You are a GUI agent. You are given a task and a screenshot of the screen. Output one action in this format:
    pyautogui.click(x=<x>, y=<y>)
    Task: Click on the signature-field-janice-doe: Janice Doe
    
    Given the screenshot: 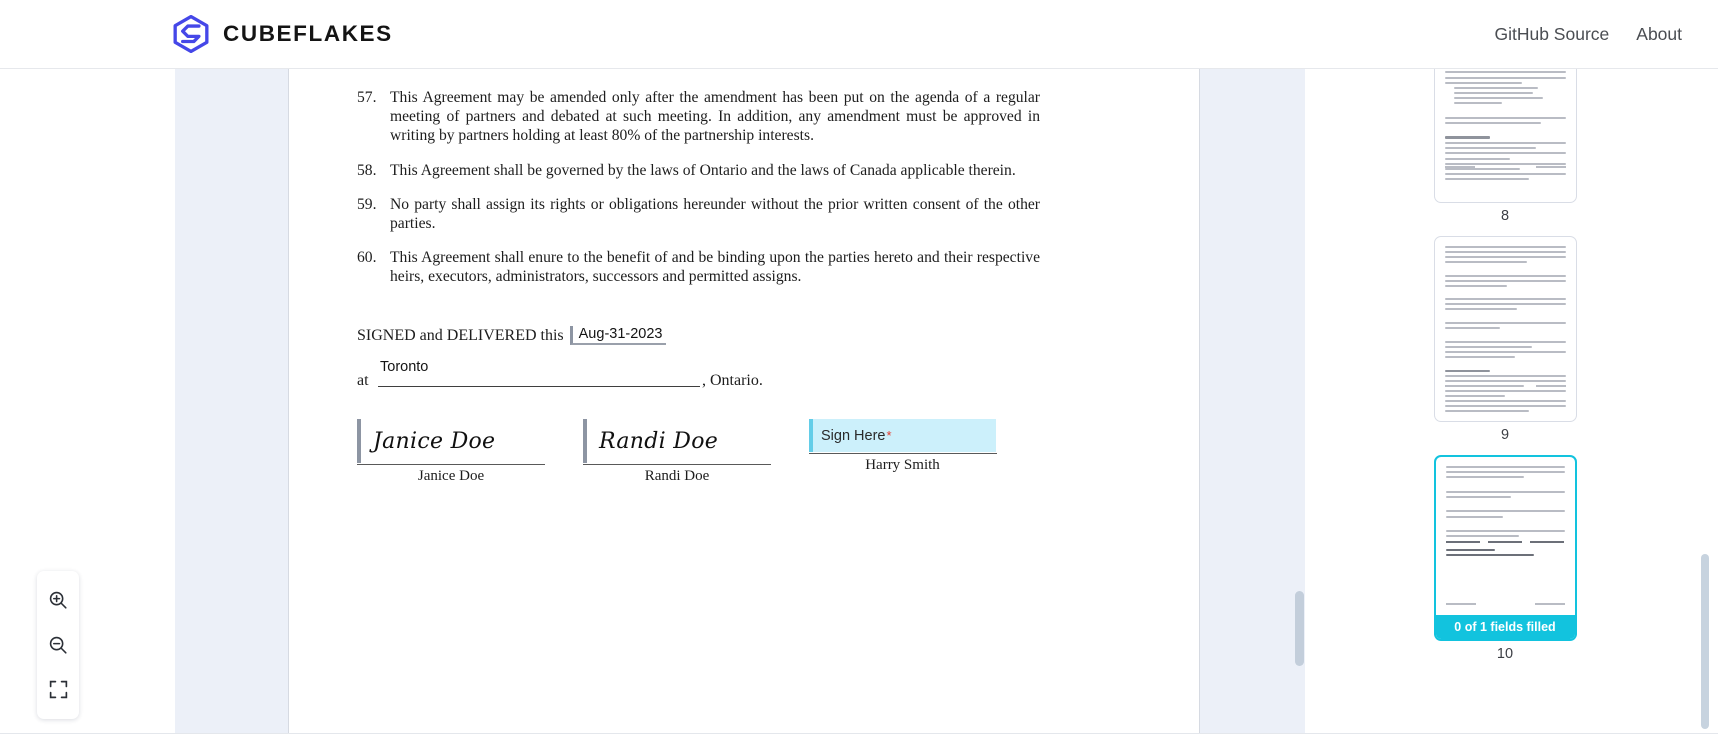 What is the action you would take?
    pyautogui.click(x=451, y=441)
    